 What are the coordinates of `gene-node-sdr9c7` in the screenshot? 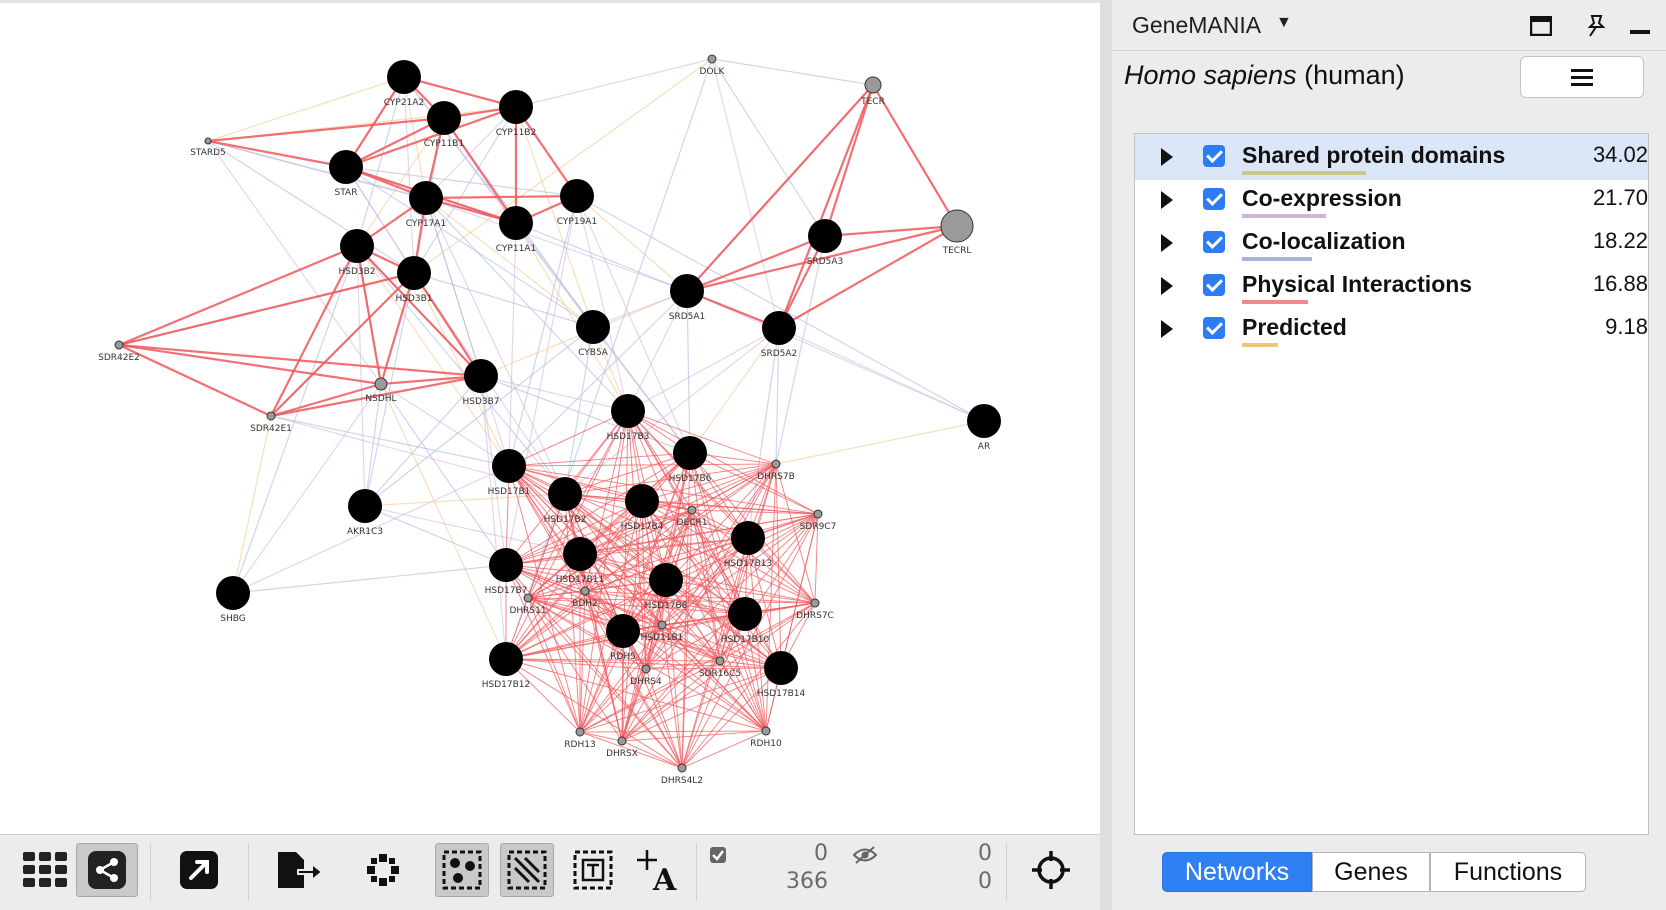 It's located at (818, 514).